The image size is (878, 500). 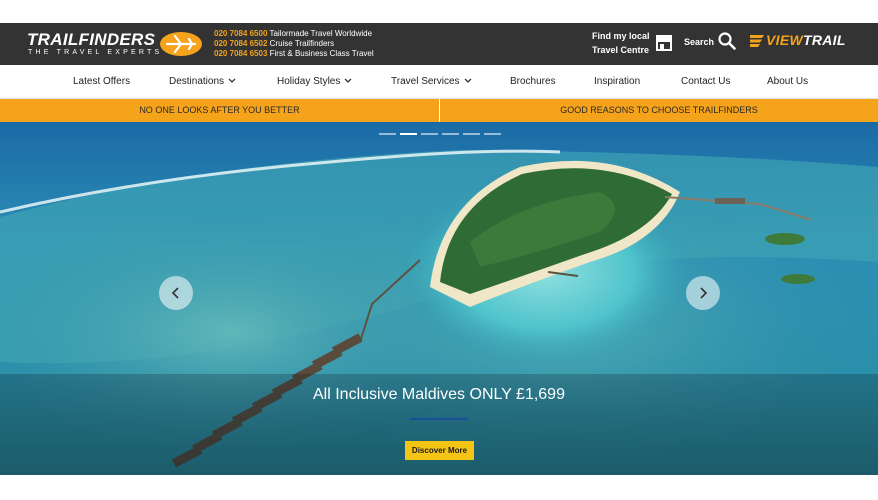 What do you see at coordinates (219, 110) in the screenshot?
I see `usp-left-link: NO ONE LOOKS AFTER YOU BETTER` at bounding box center [219, 110].